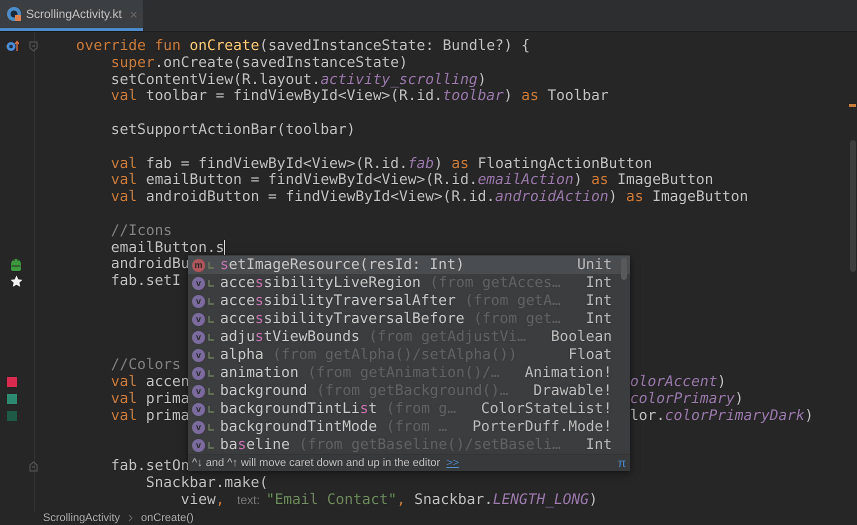  What do you see at coordinates (678, 382) in the screenshot?
I see `code-line: olorAccent)` at bounding box center [678, 382].